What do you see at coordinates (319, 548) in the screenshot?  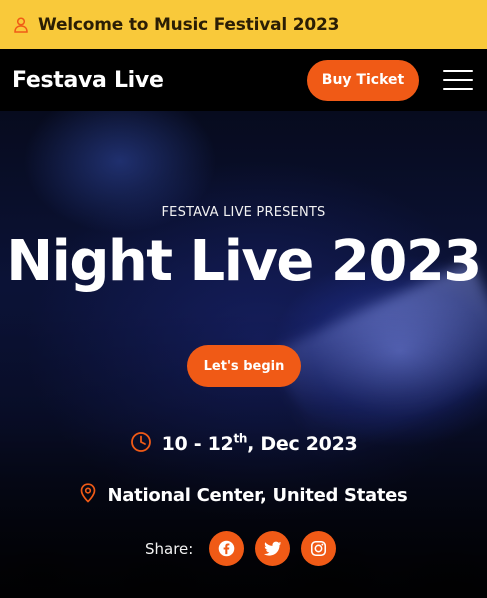 I see `instagram-icon` at bounding box center [319, 548].